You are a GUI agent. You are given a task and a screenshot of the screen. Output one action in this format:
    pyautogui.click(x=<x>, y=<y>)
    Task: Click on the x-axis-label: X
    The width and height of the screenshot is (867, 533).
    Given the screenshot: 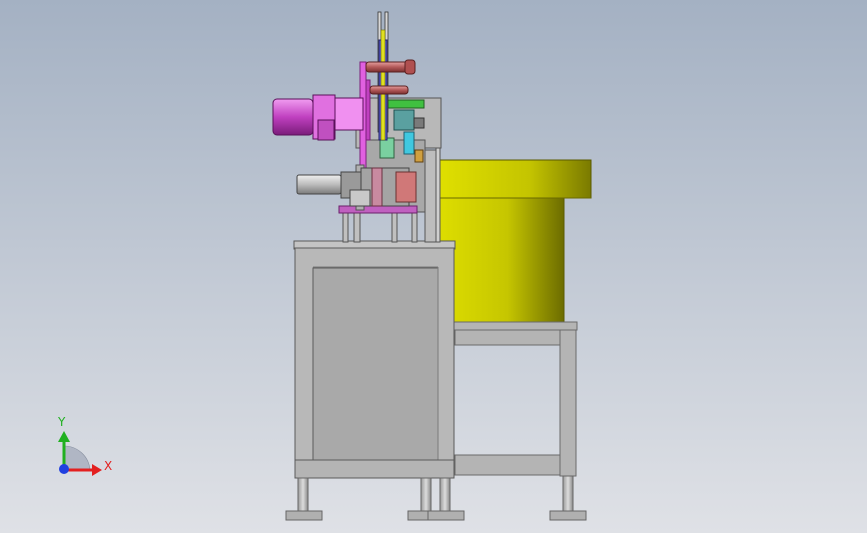 What is the action you would take?
    pyautogui.click(x=108, y=466)
    